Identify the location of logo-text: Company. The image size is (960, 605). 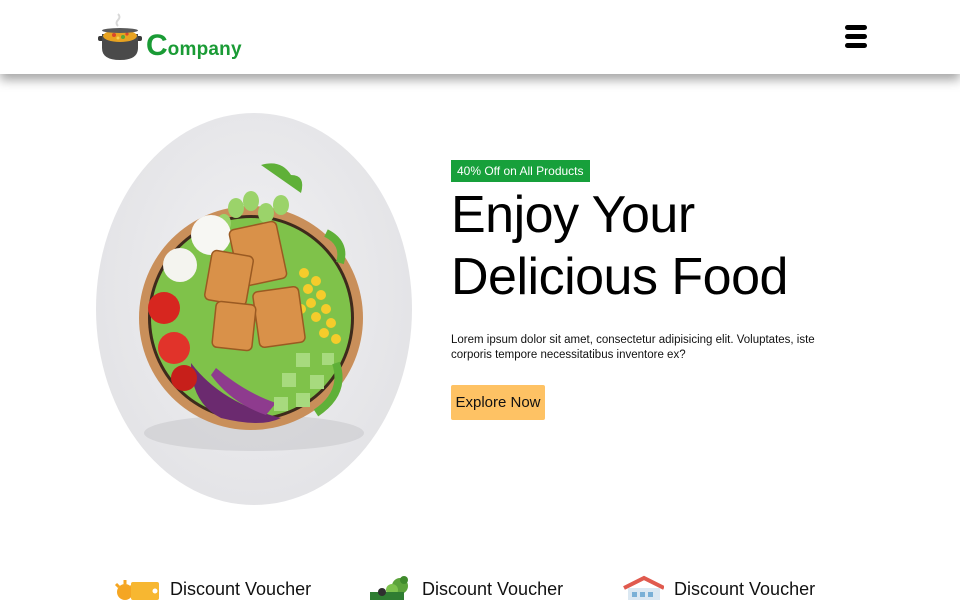
(194, 45).